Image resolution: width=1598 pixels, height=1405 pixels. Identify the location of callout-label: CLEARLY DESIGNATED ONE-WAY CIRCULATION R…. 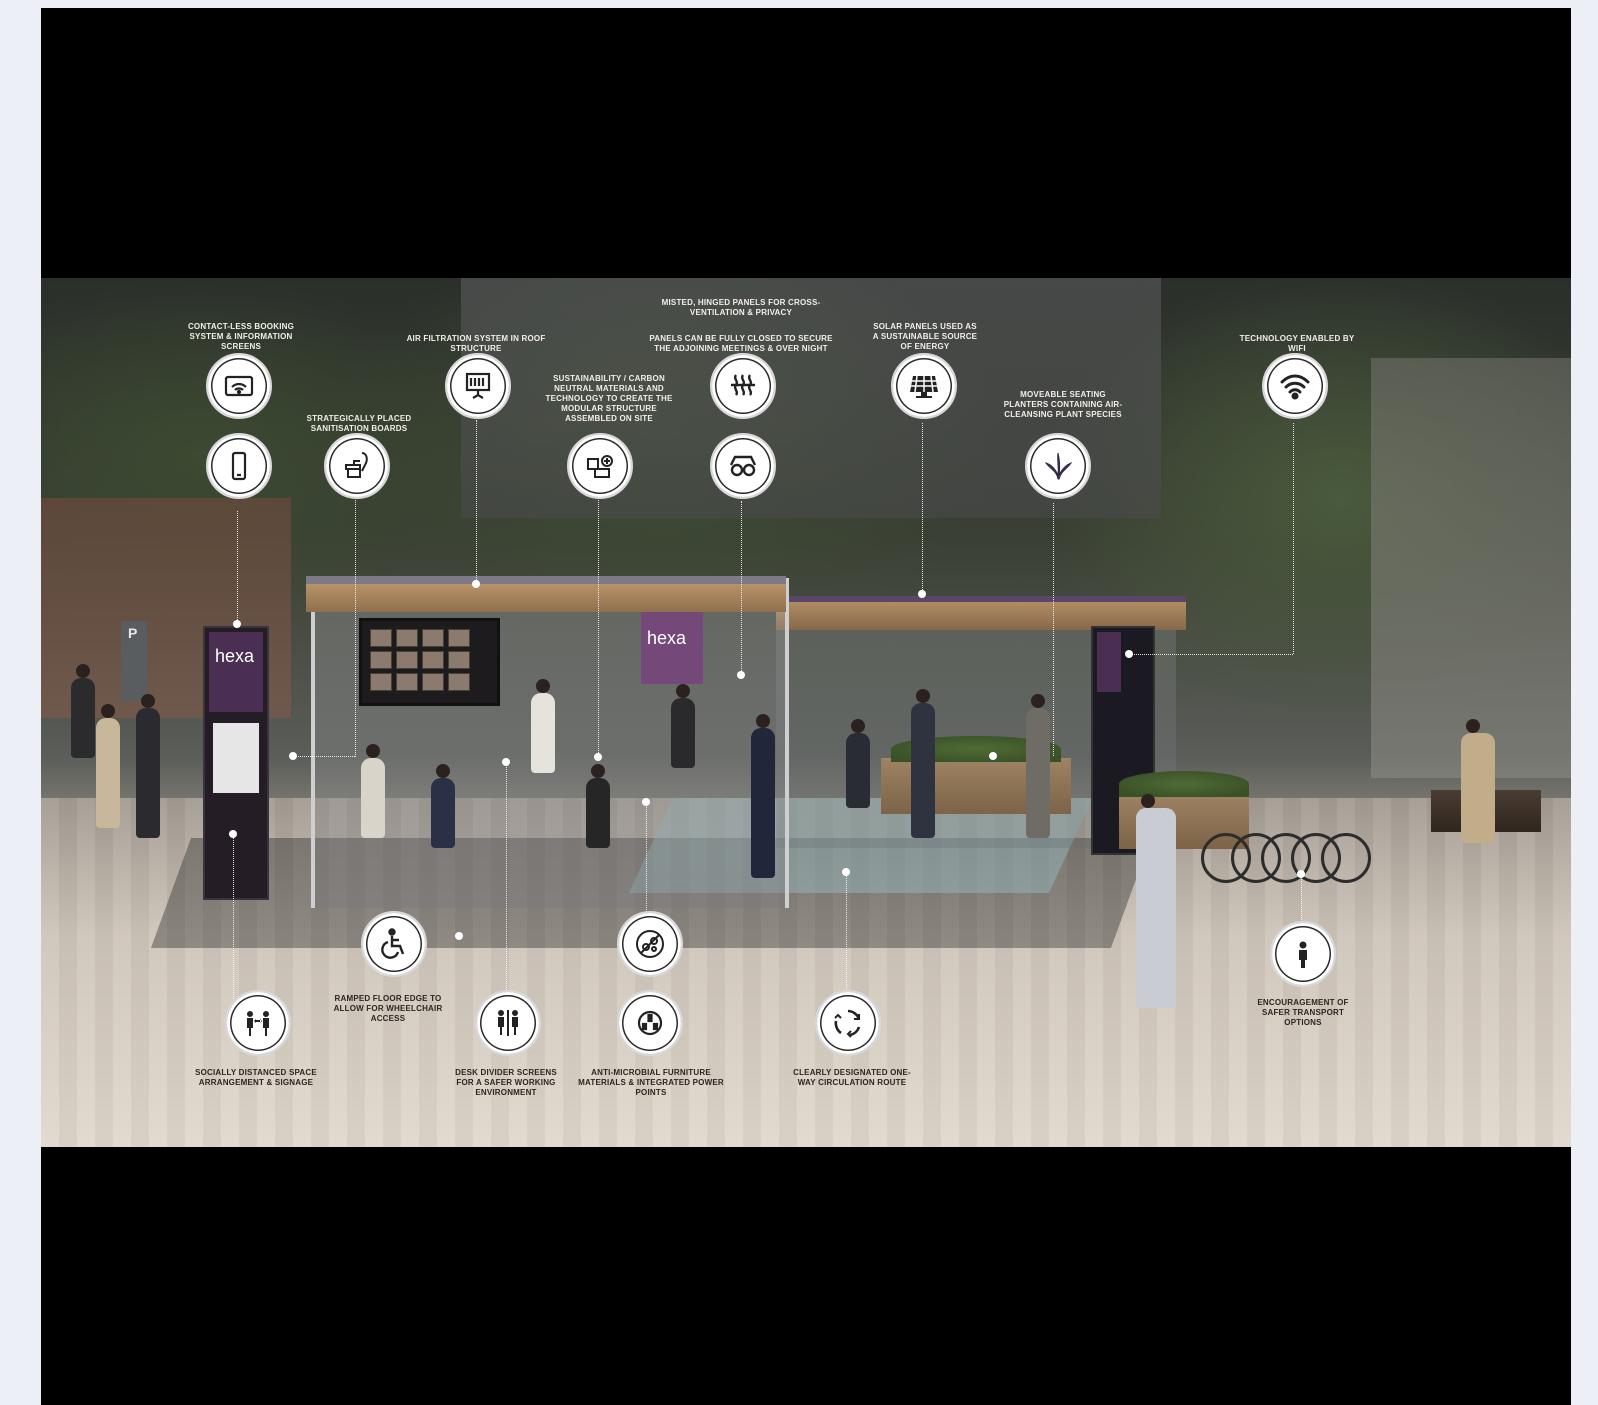
(852, 1077).